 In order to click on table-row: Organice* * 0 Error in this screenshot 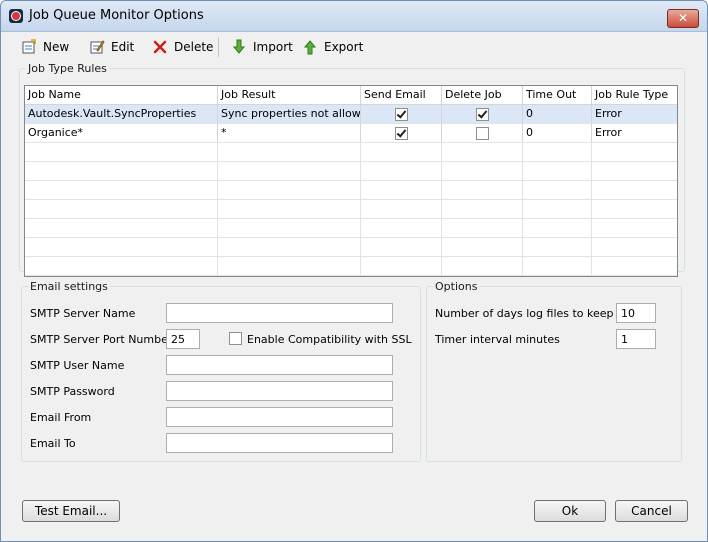, I will do `click(351, 133)`.